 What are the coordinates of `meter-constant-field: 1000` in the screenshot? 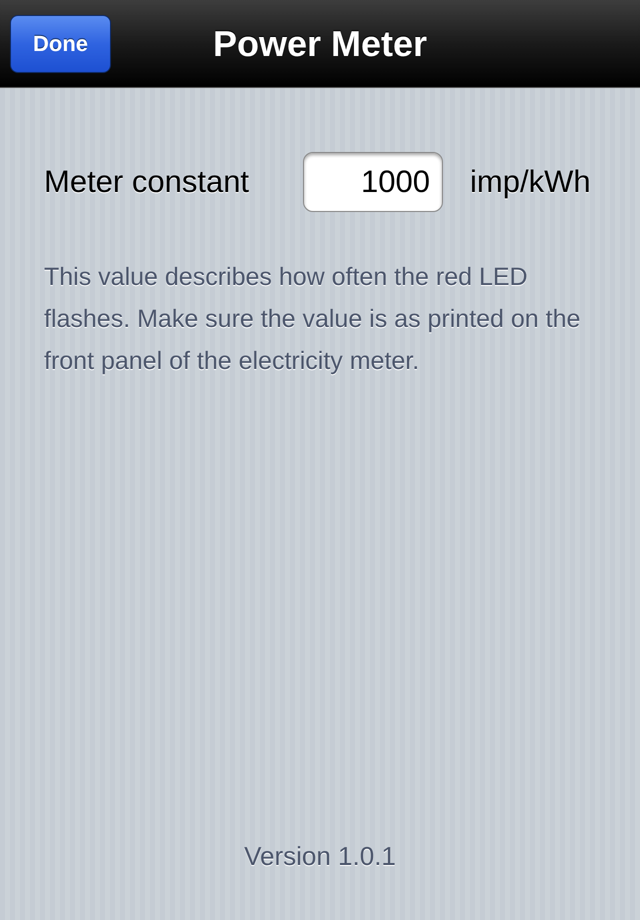 It's located at (373, 182).